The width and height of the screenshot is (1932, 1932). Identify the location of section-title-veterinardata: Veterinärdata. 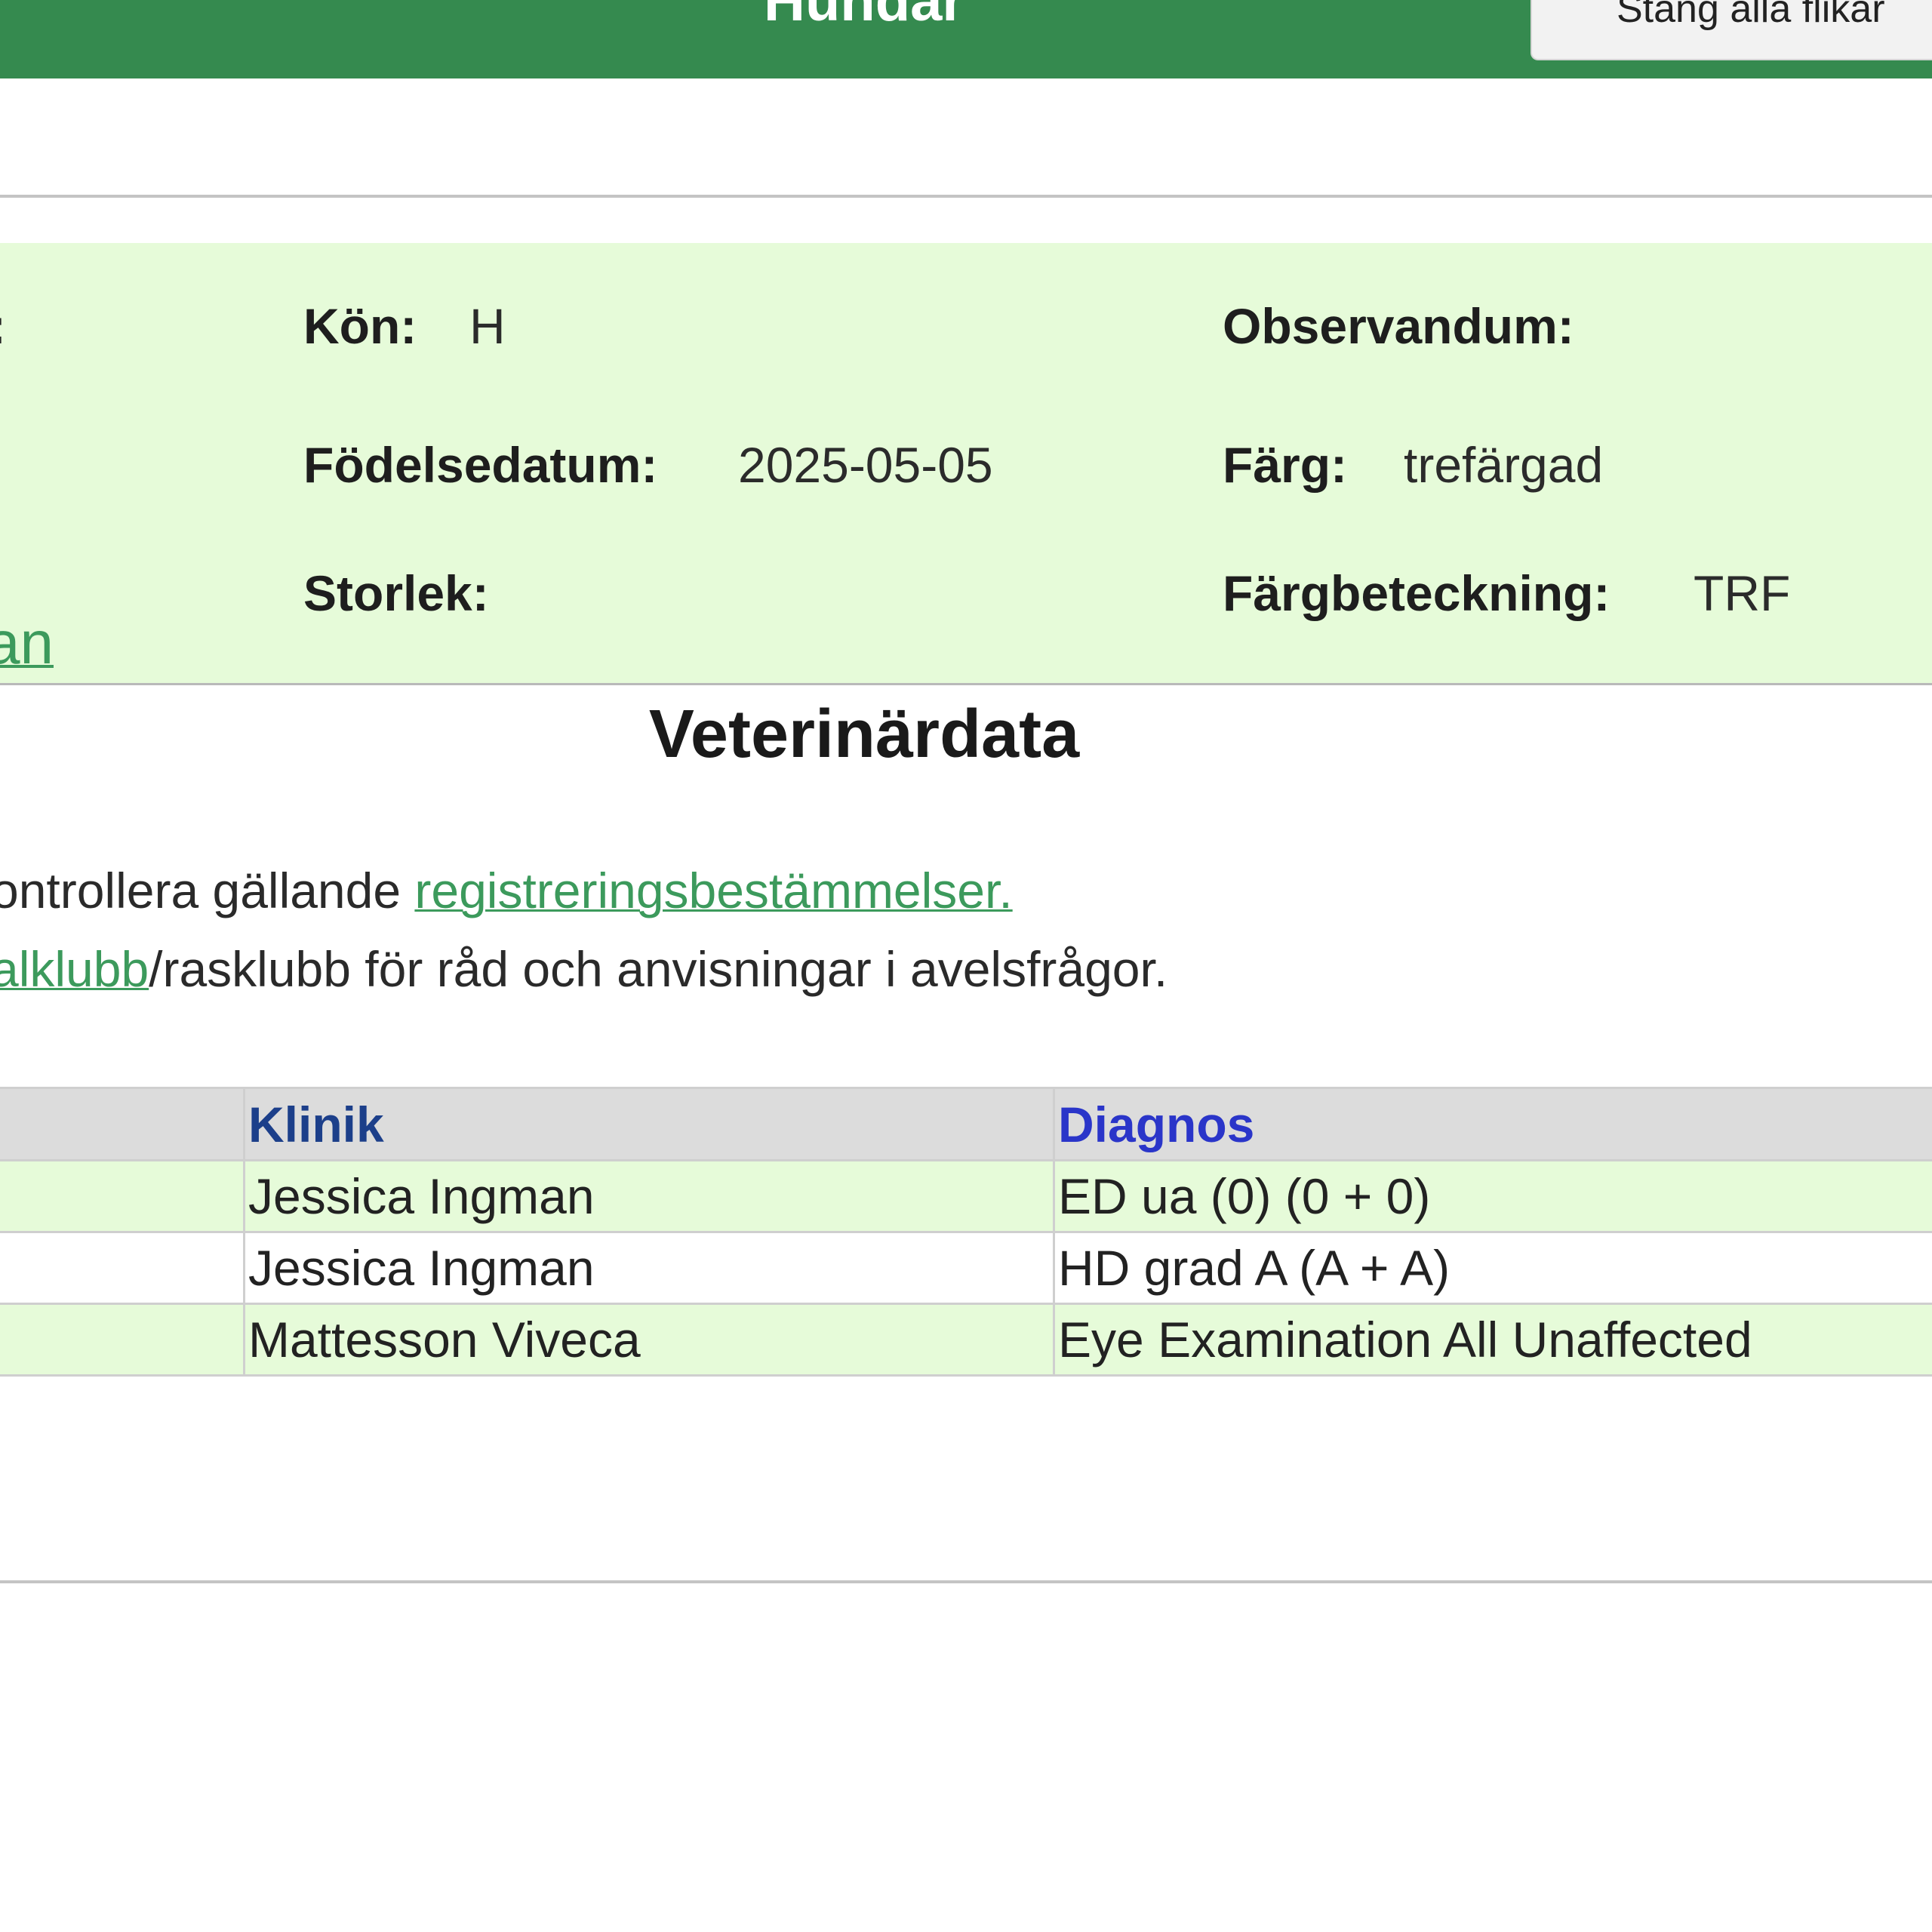
(864, 734).